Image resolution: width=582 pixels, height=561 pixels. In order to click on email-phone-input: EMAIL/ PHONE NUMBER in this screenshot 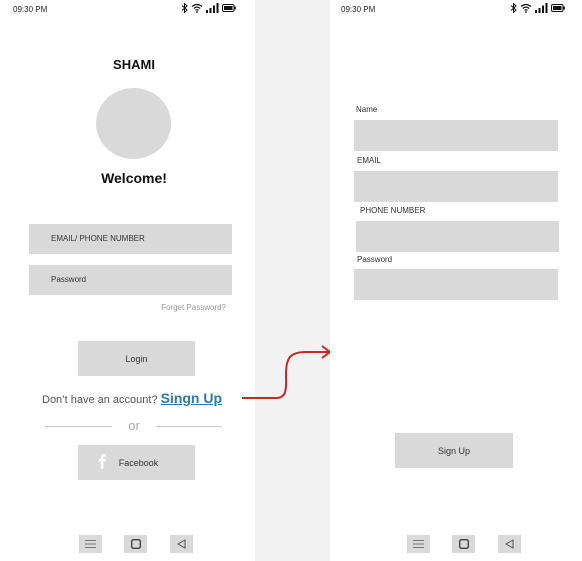, I will do `click(130, 239)`.